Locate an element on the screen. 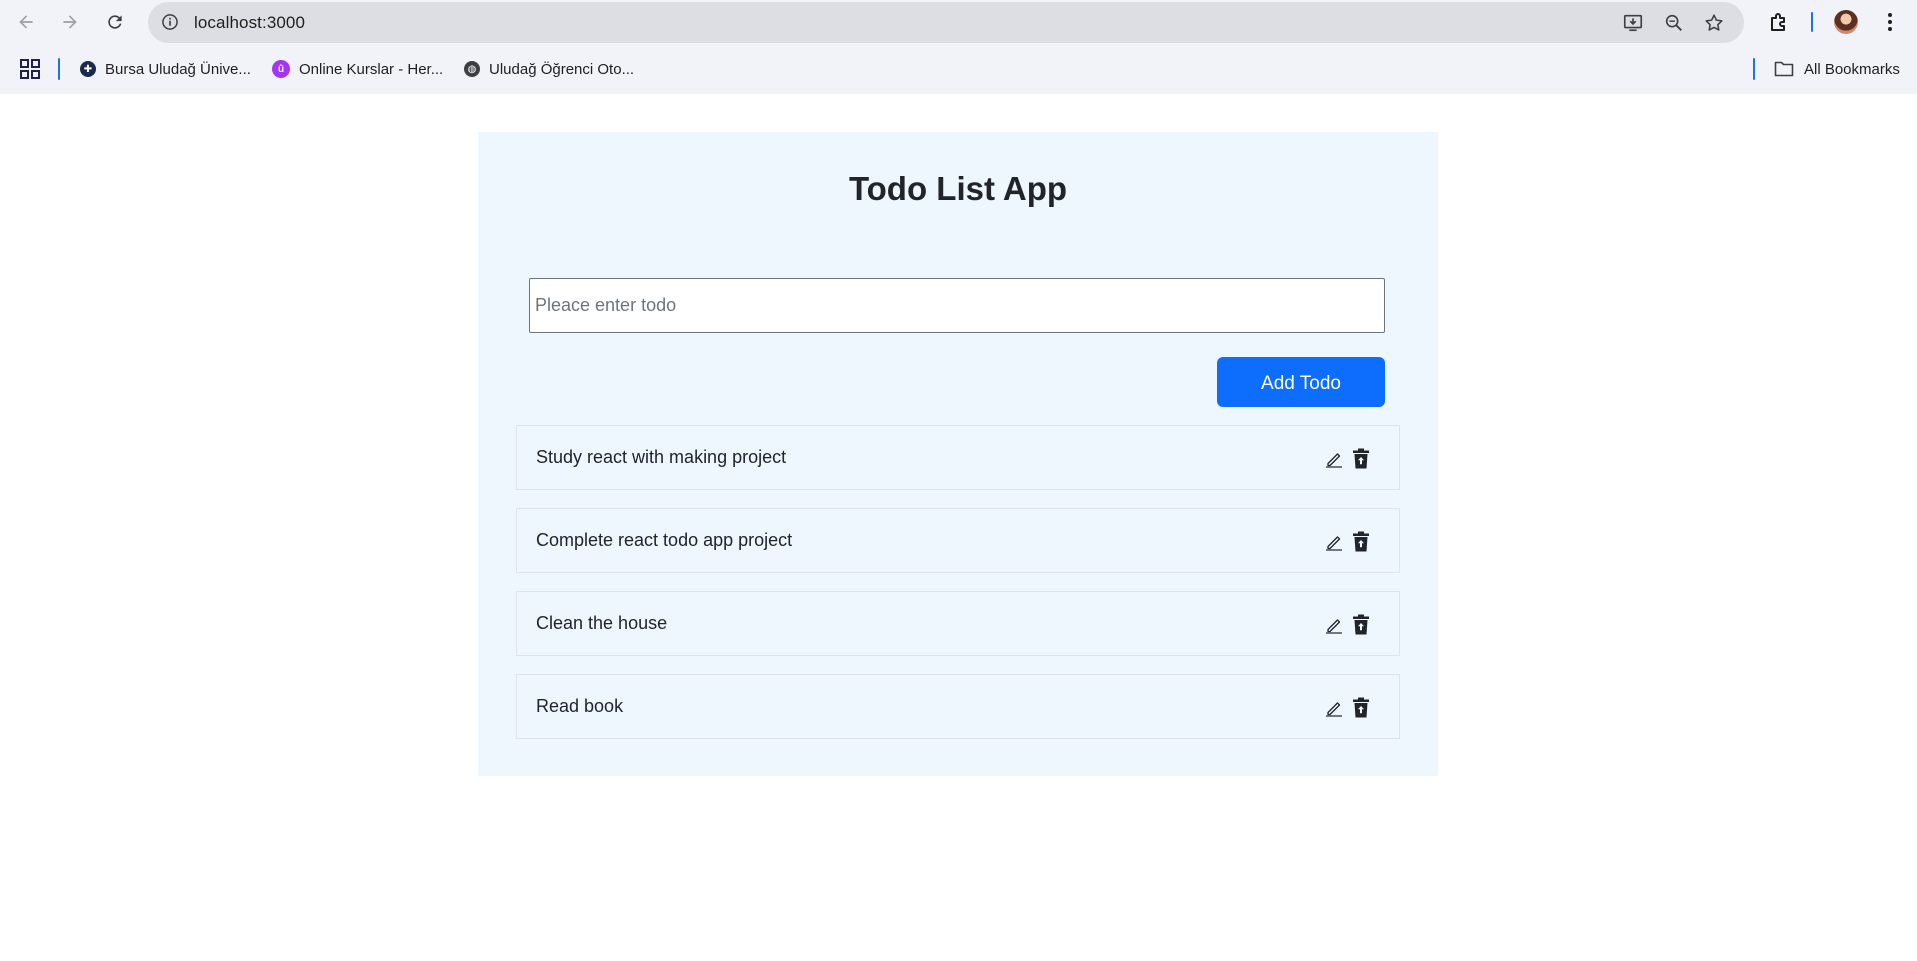 The width and height of the screenshot is (1917, 961). reload-button is located at coordinates (115, 22).